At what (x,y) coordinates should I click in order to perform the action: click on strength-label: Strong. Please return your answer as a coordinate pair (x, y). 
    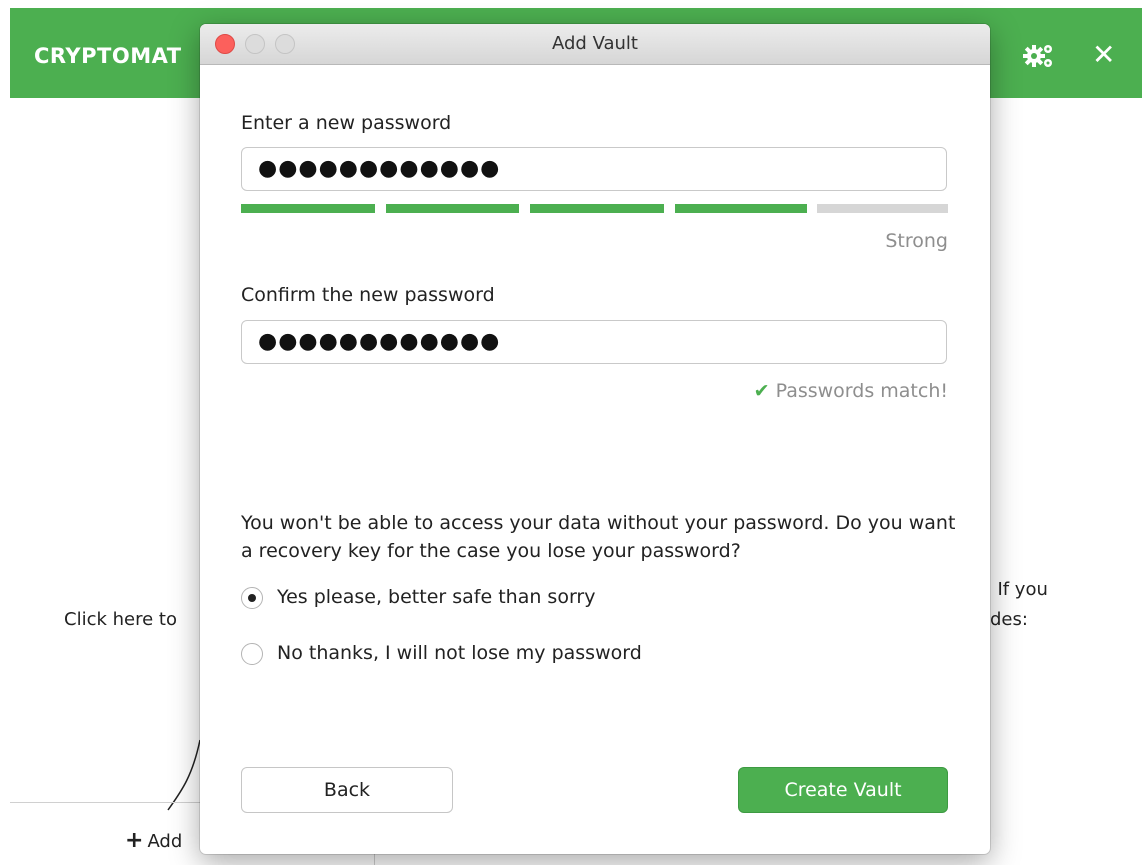
    Looking at the image, I should click on (916, 241).